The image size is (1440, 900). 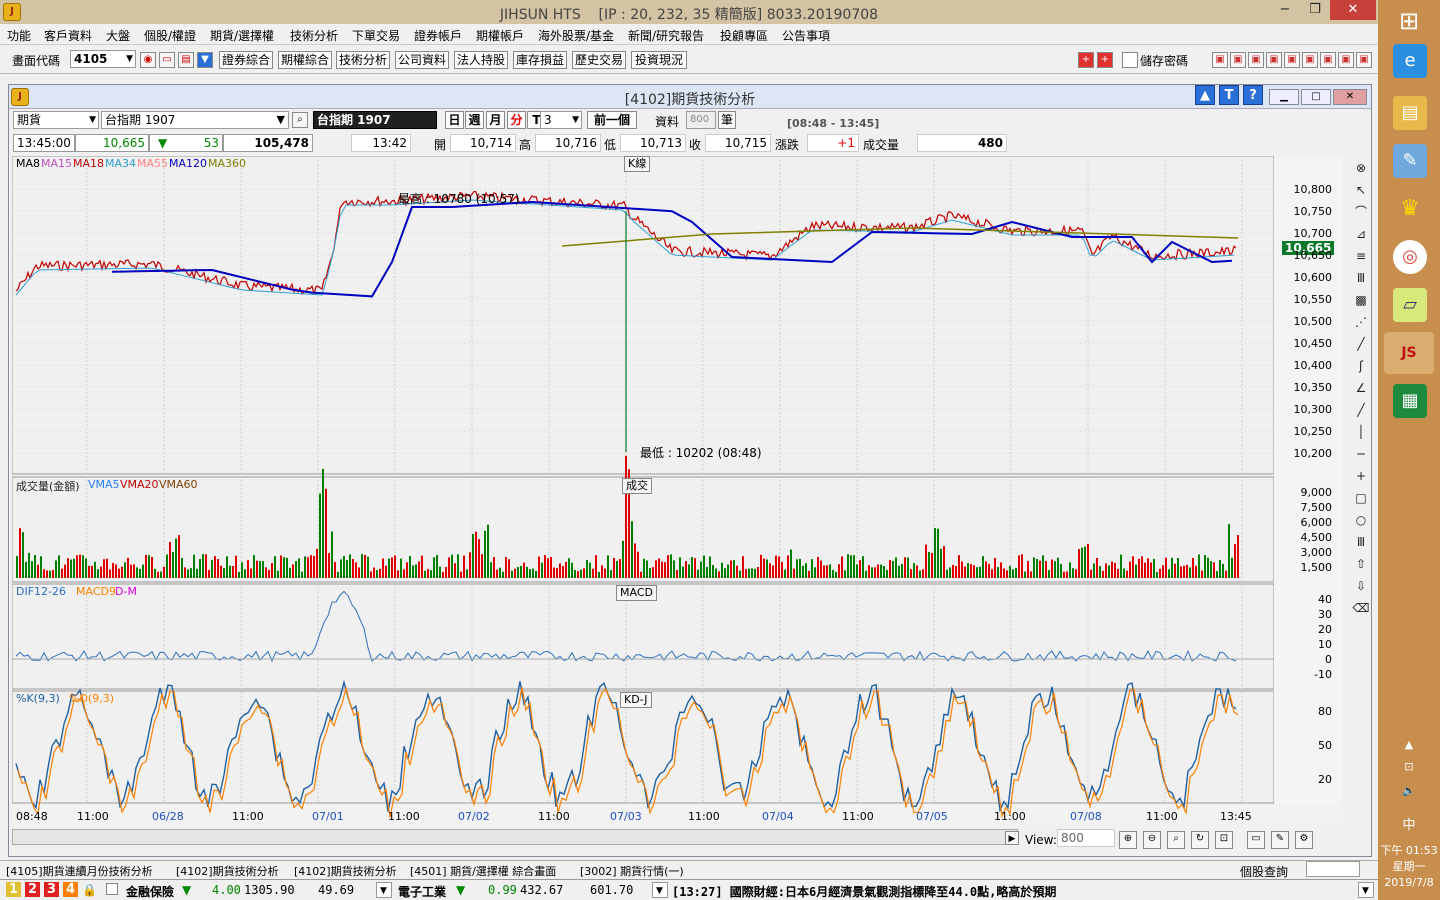 I want to click on toolbar-button-7: 投資現況, so click(x=659, y=60).